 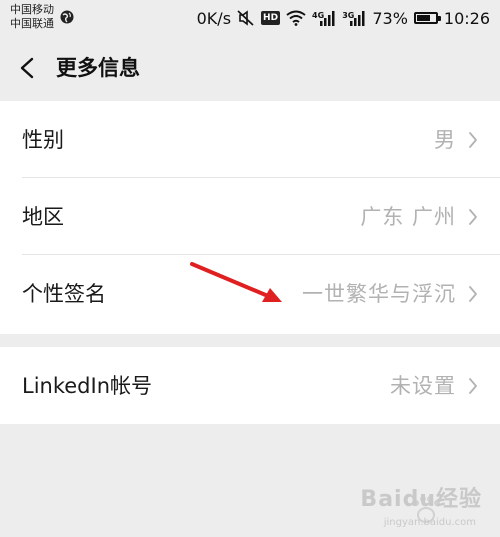 What do you see at coordinates (87, 386) in the screenshot?
I see `row-label: LinkedIn帐号` at bounding box center [87, 386].